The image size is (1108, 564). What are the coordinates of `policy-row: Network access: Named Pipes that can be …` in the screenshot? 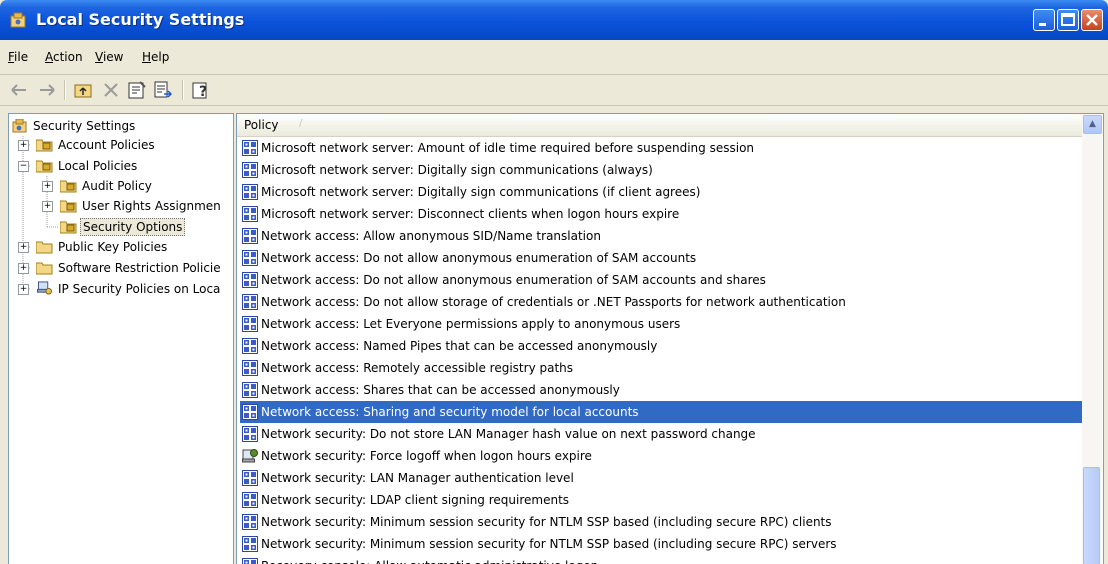 It's located at (661, 346).